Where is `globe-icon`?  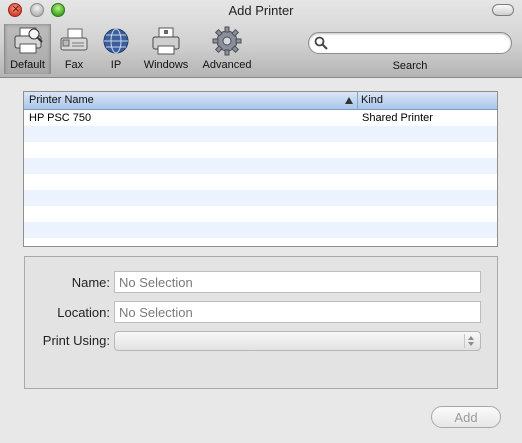
globe-icon is located at coordinates (116, 41).